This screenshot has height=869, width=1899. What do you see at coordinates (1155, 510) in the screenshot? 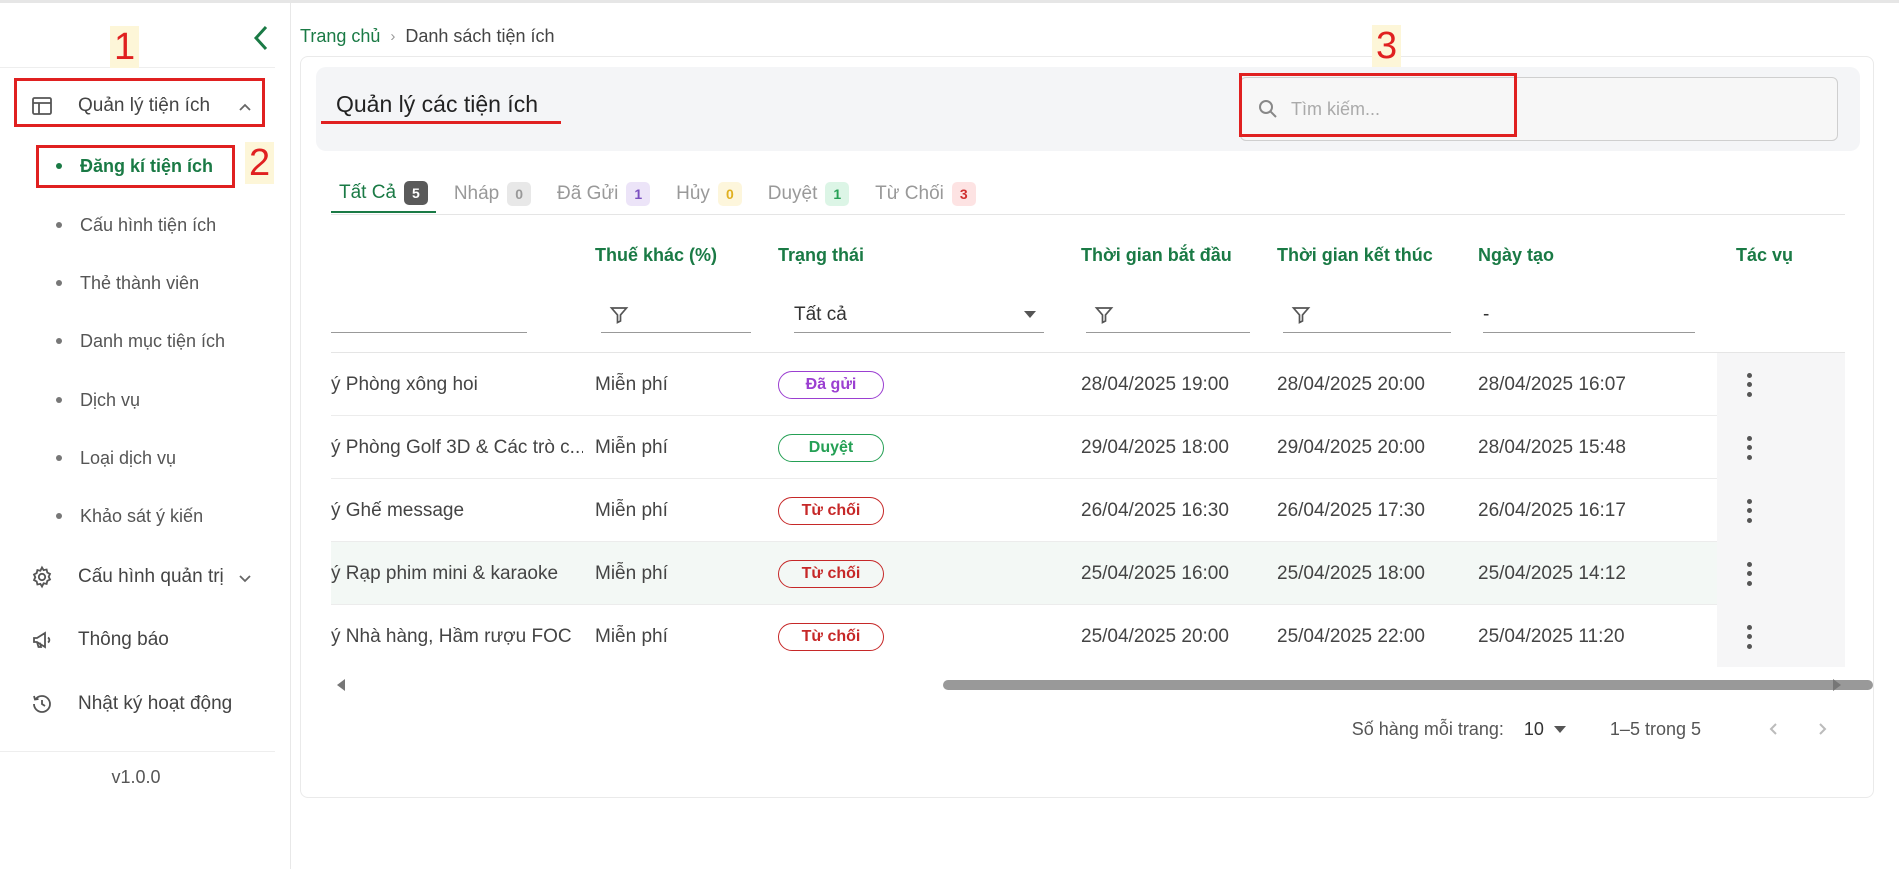
I see `cell-start-time: 26/04/2025 16:30` at bounding box center [1155, 510].